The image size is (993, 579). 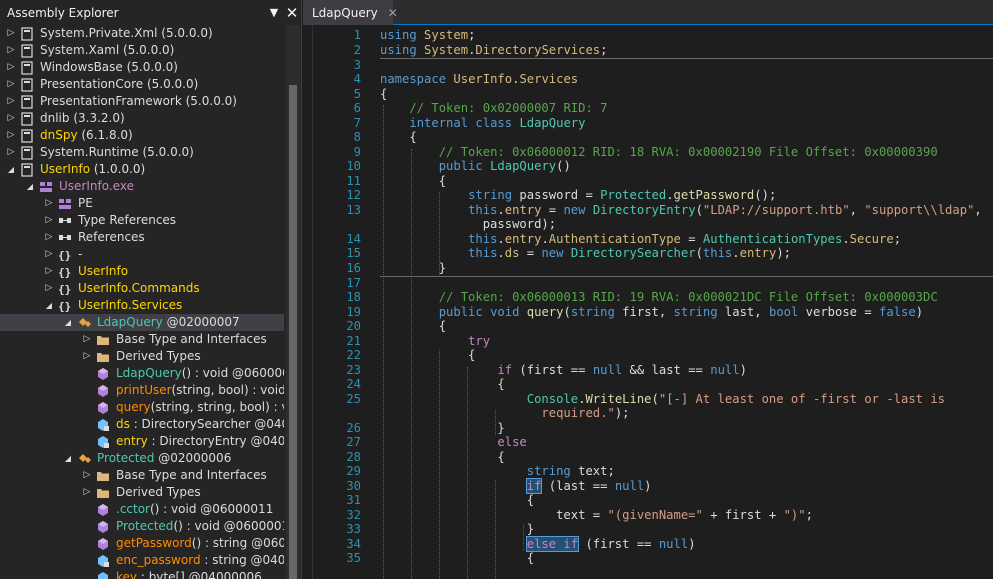 I want to click on tree-item: ▷ PE, so click(x=142, y=203).